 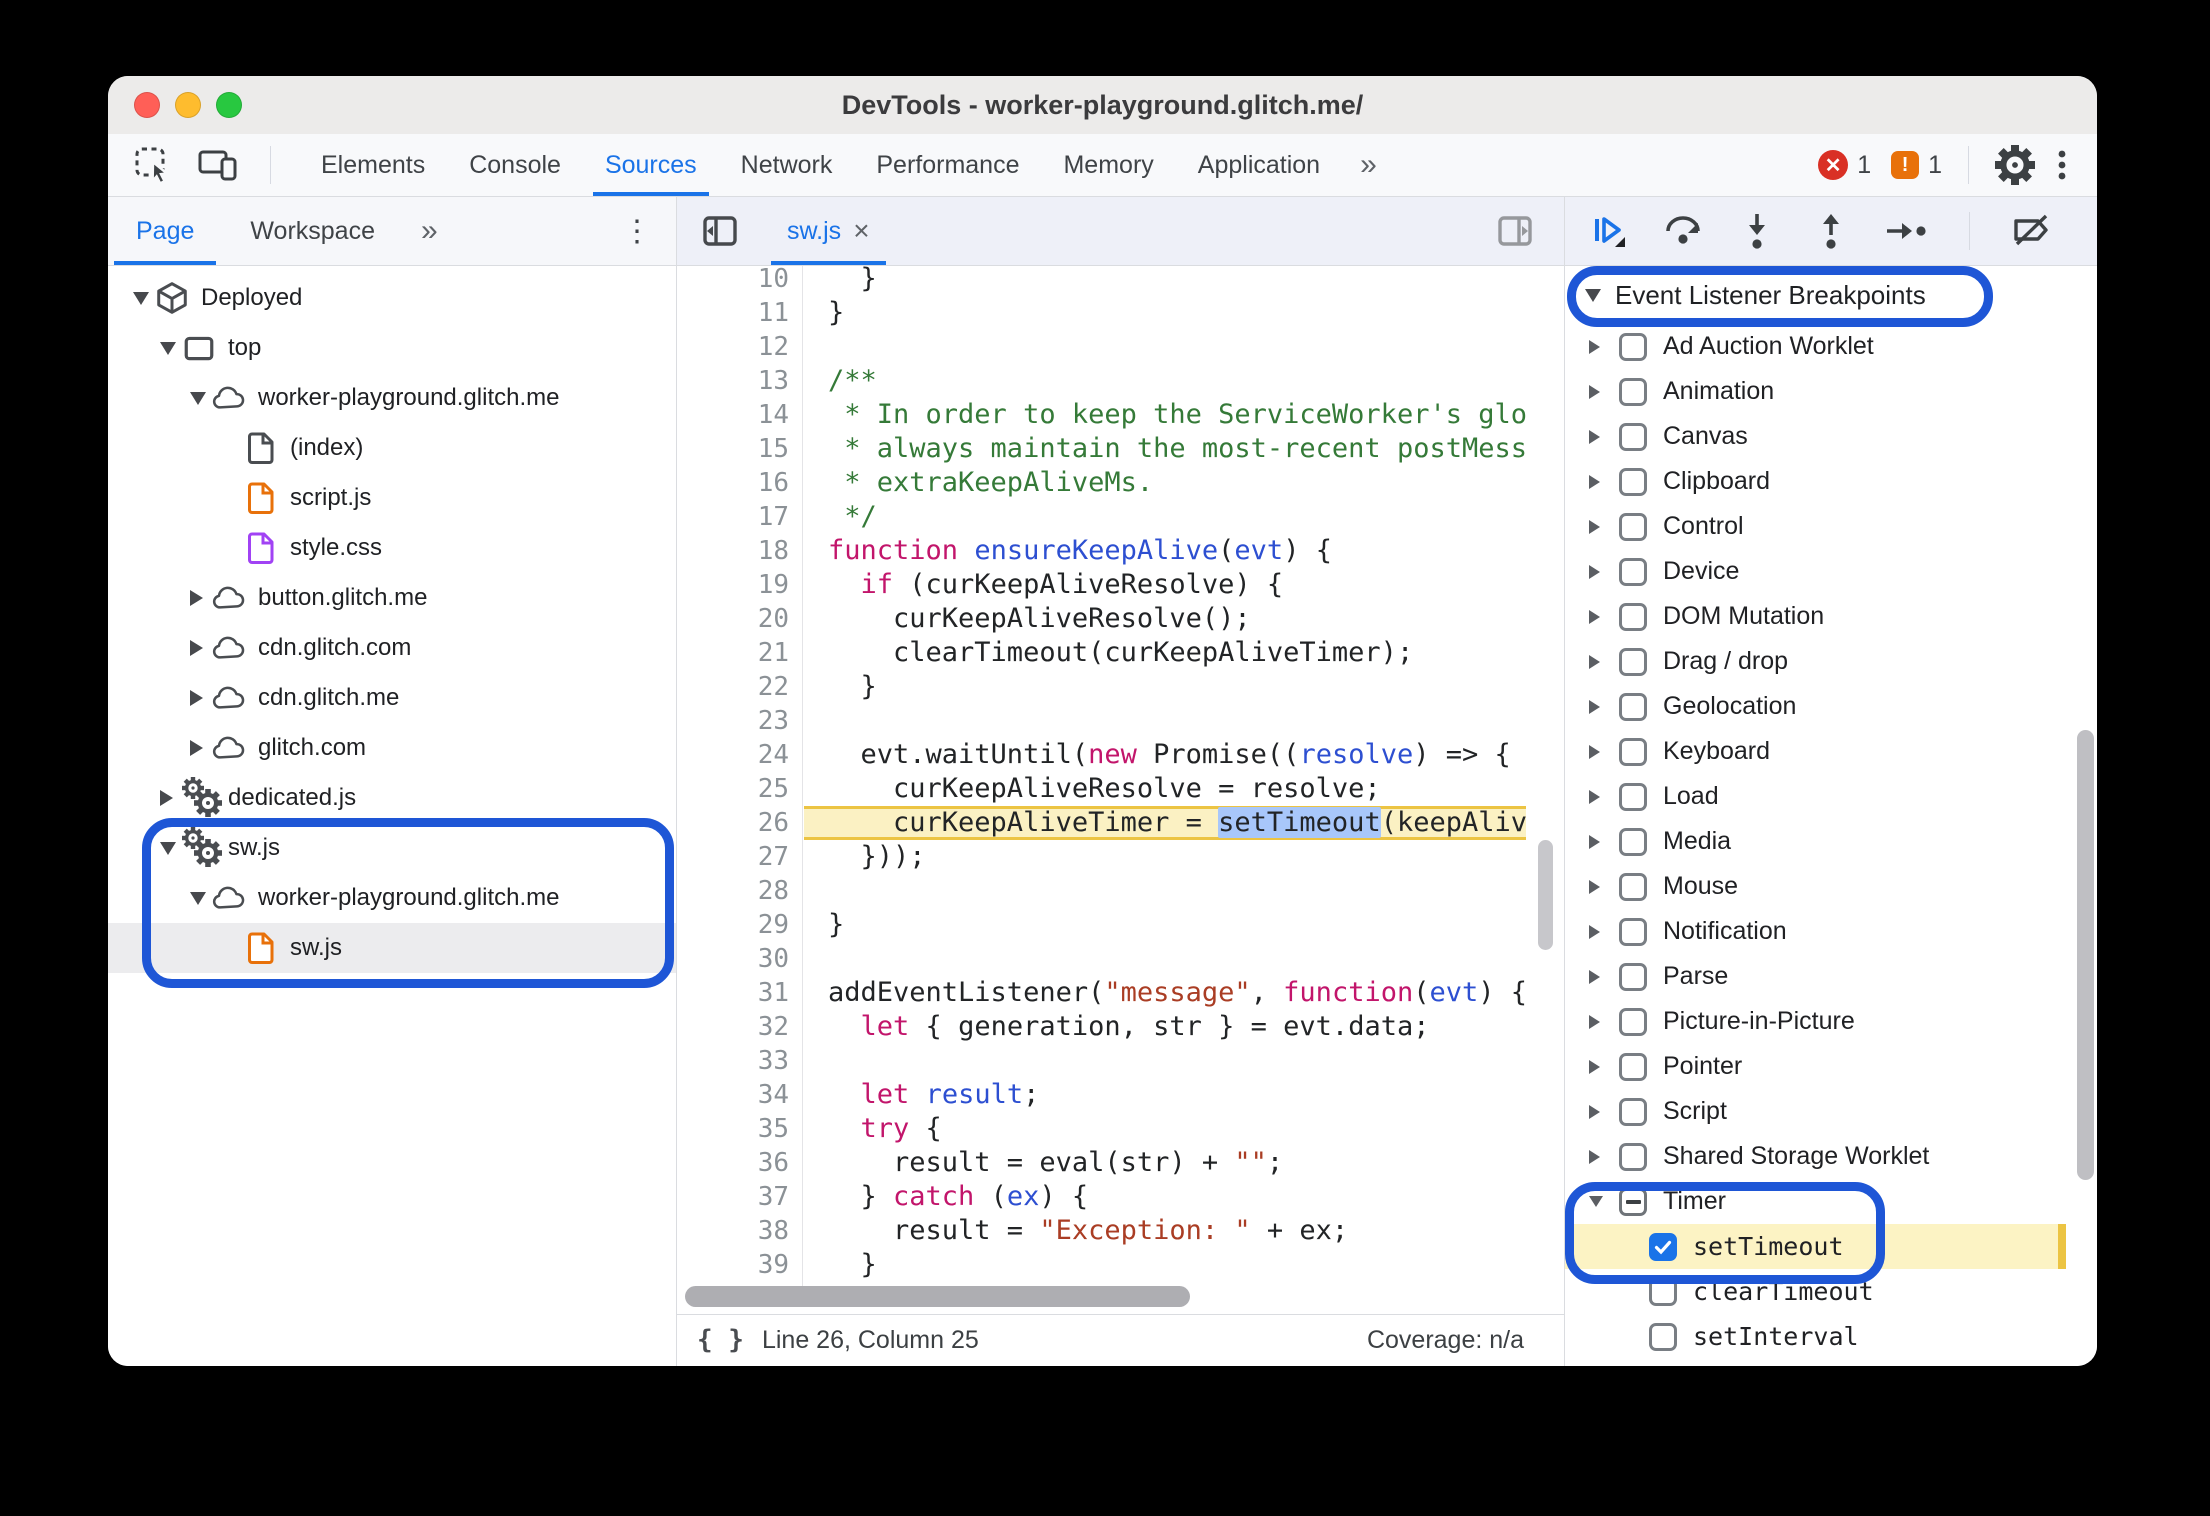 What do you see at coordinates (1663, 1246) in the screenshot?
I see `checkbox-checked` at bounding box center [1663, 1246].